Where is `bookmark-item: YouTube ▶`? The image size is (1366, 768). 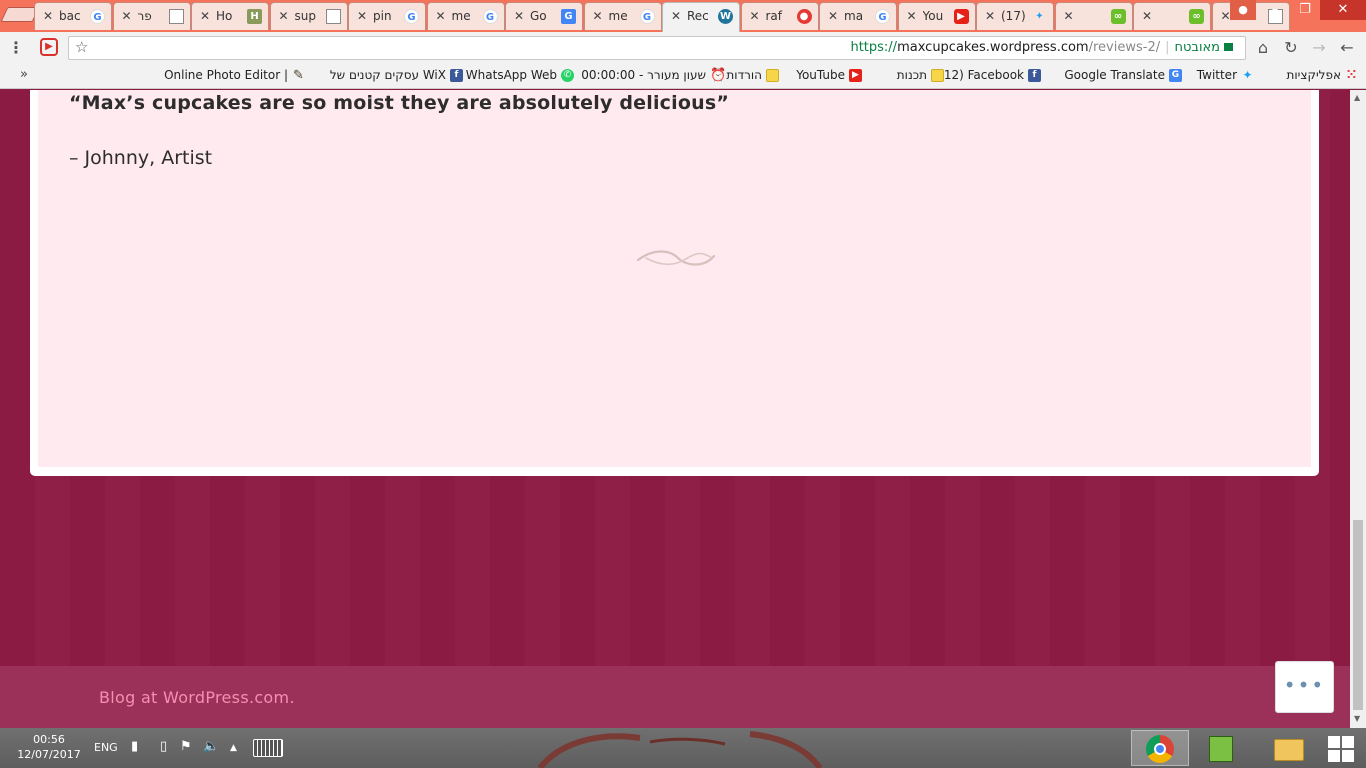 bookmark-item: YouTube ▶ is located at coordinates (829, 75).